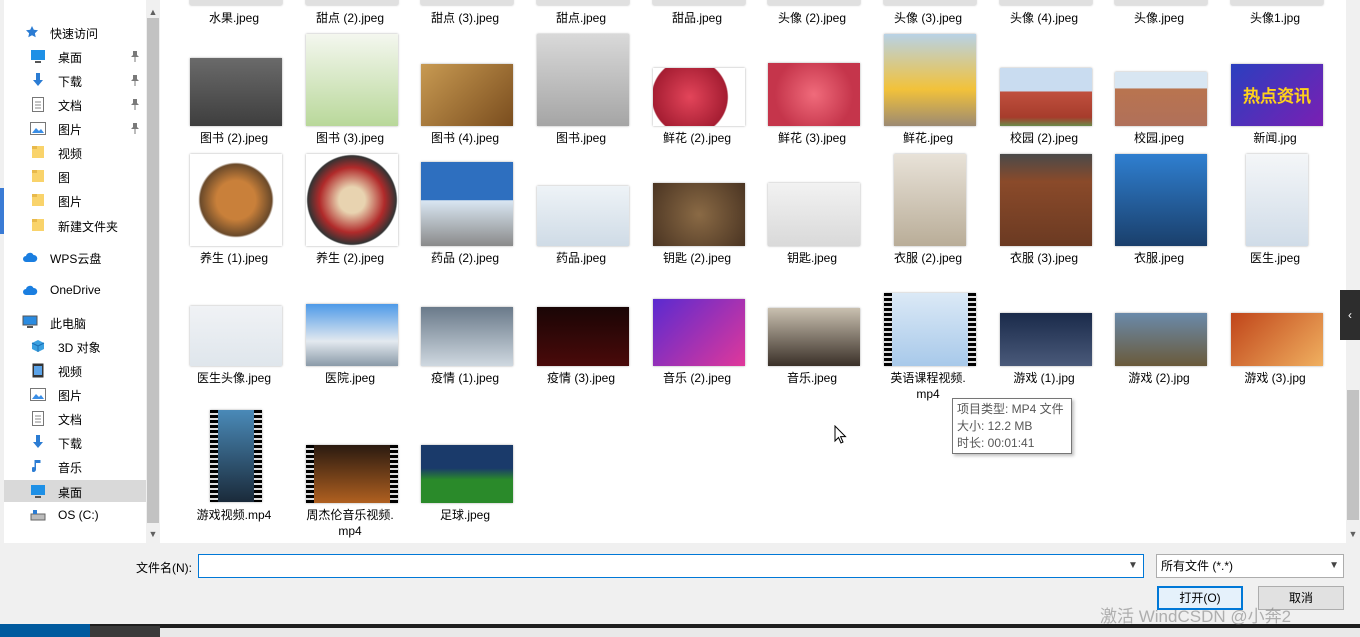 The height and width of the screenshot is (637, 1360). I want to click on taskbar-item, so click(125, 631).